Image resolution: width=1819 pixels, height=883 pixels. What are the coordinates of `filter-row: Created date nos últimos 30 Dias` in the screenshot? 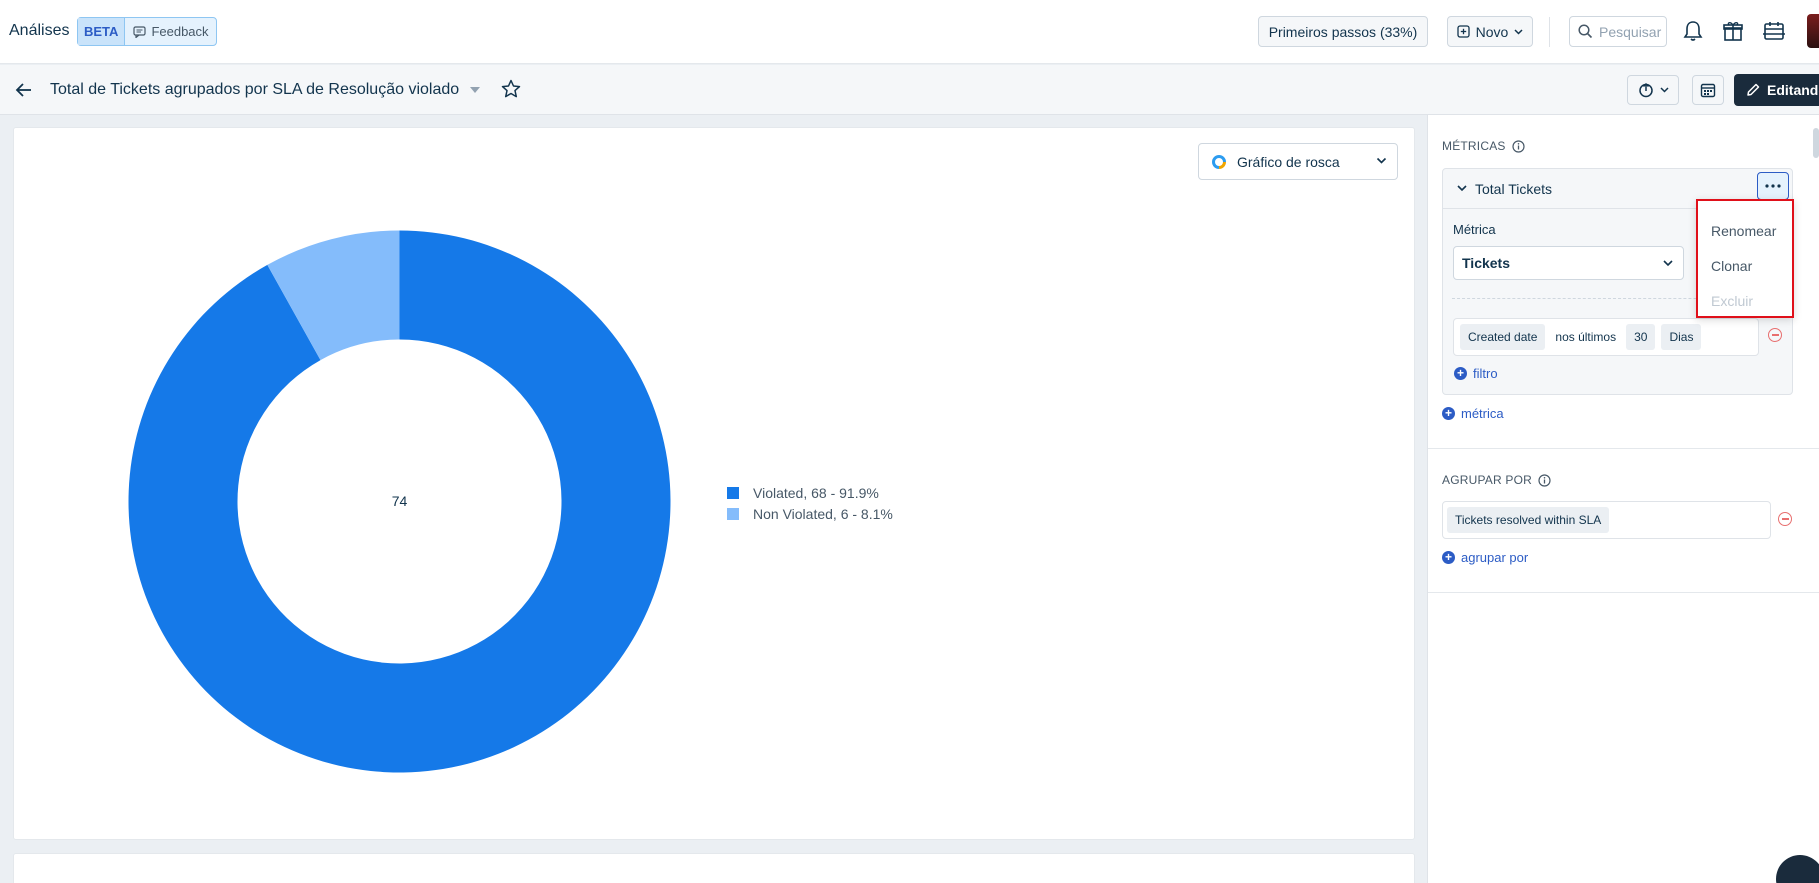 It's located at (1606, 337).